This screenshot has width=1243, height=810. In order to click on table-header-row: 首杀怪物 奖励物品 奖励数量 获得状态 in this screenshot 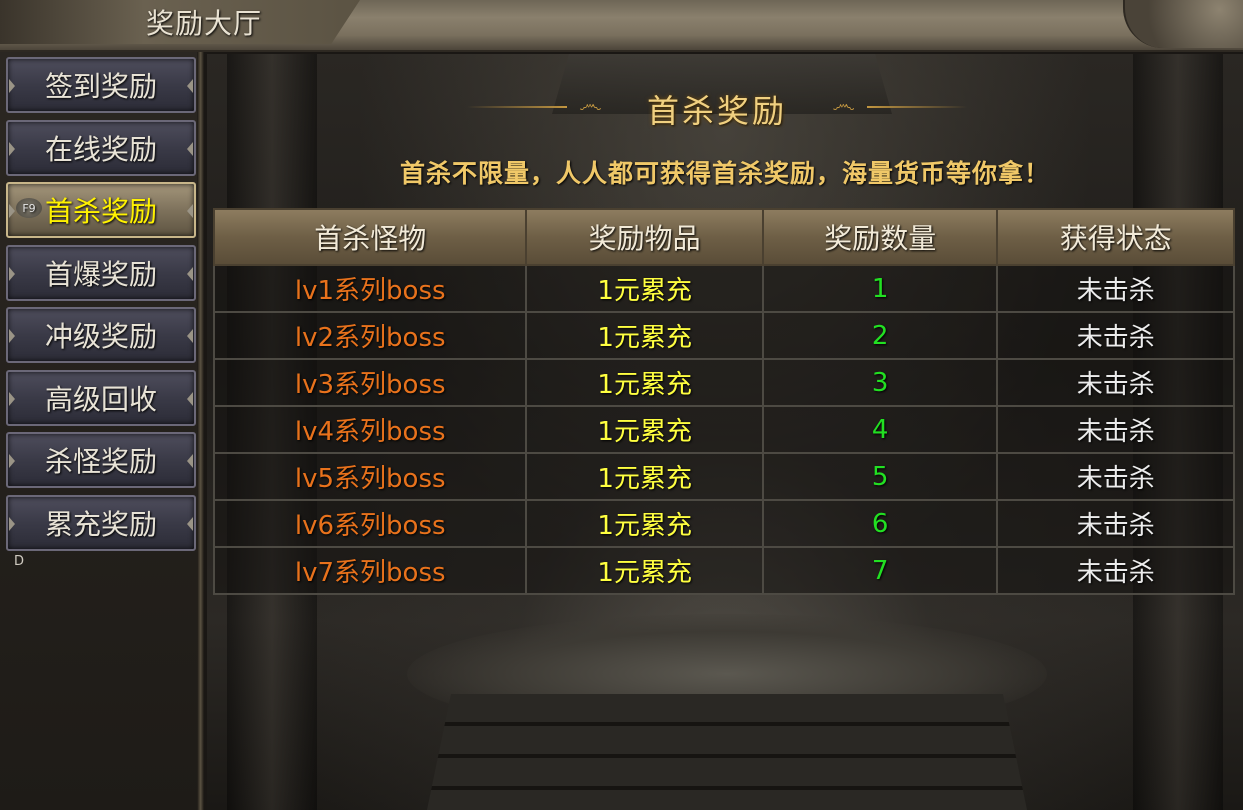, I will do `click(723, 237)`.